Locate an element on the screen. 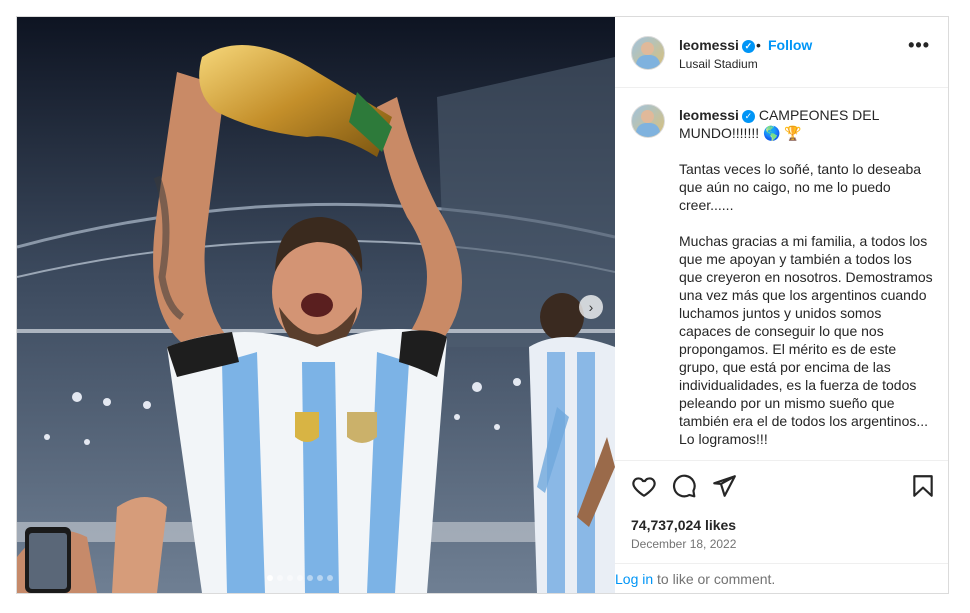 The image size is (970, 613). post-header: leomessi ✓ • Follow Lusail Stadium ••• is located at coordinates (781, 52).